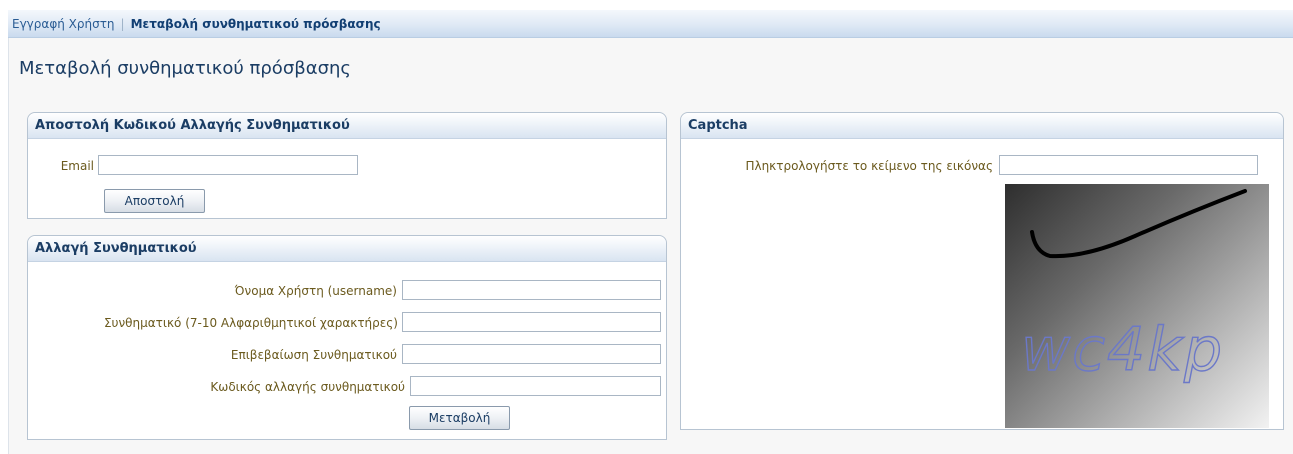  What do you see at coordinates (228, 165) in the screenshot?
I see `email-field` at bounding box center [228, 165].